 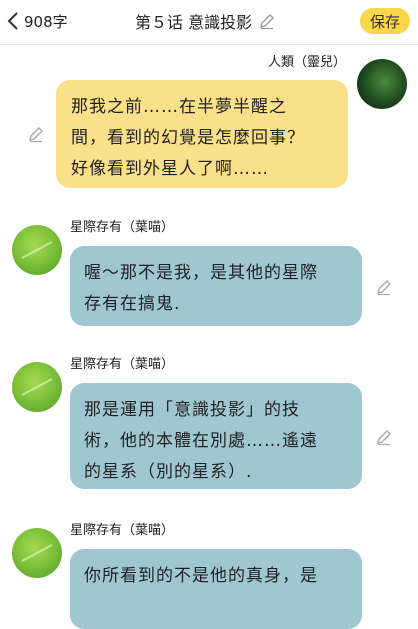 I want to click on chapter-title: 第５话 意識投影, so click(x=194, y=22).